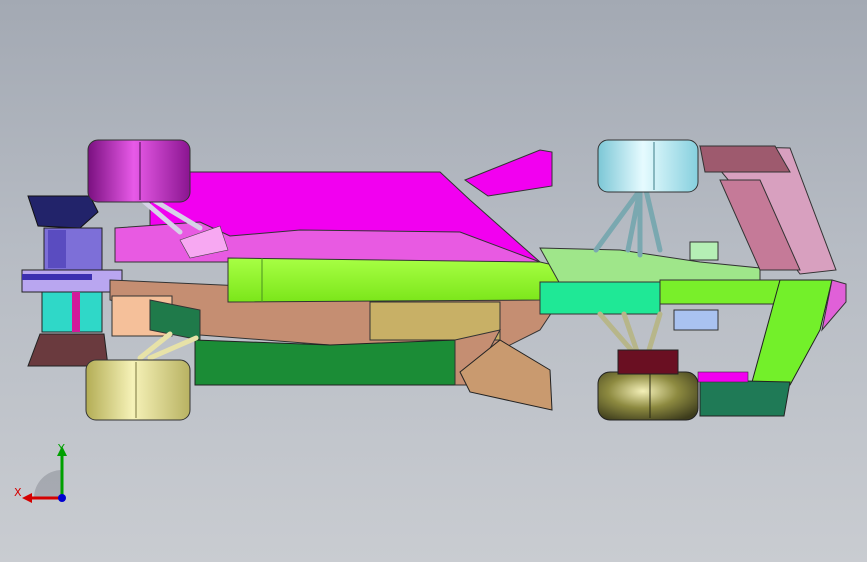 Image resolution: width=867 pixels, height=562 pixels. I want to click on front-nose-lime, so click(720, 292).